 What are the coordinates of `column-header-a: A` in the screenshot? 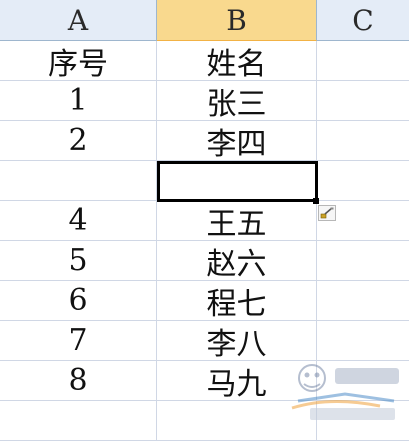 It's located at (78, 20).